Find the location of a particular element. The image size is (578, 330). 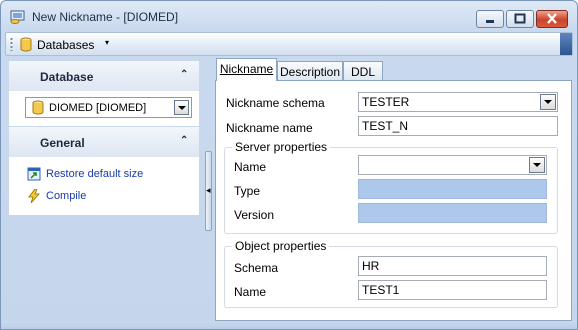

object-name-input: TEST1 is located at coordinates (452, 290).